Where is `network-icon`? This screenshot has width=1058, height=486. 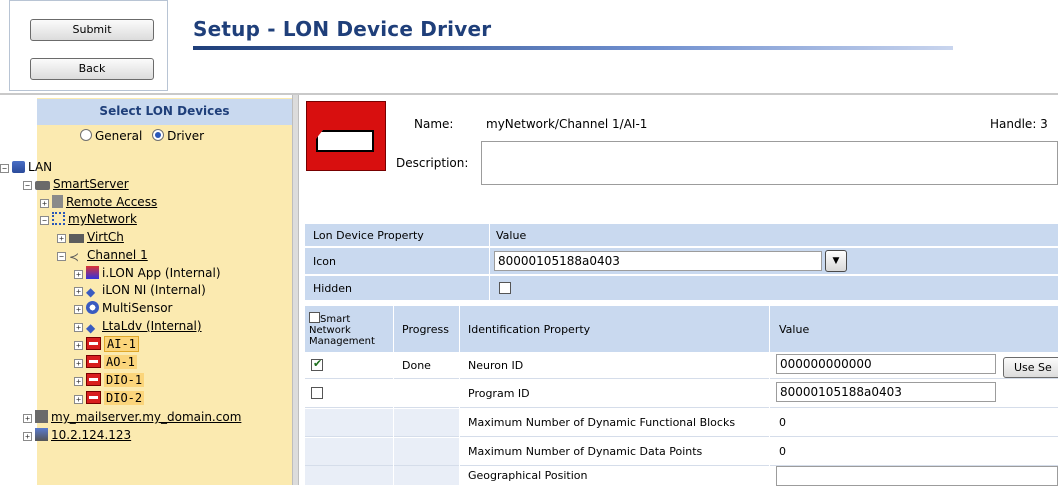
network-icon is located at coordinates (58, 218).